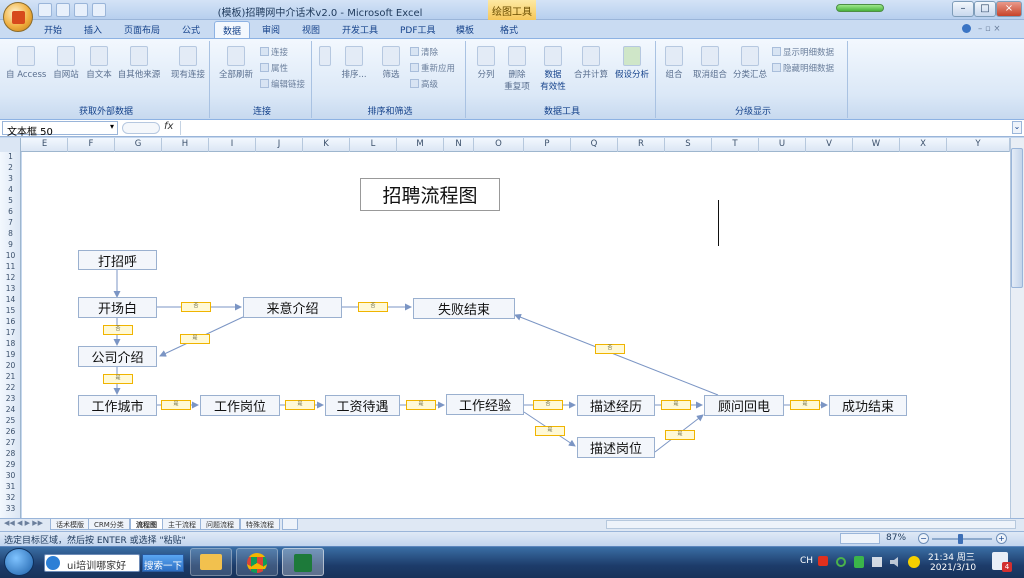  What do you see at coordinates (953, 568) in the screenshot?
I see `clock-date: 2021/3/10` at bounding box center [953, 568].